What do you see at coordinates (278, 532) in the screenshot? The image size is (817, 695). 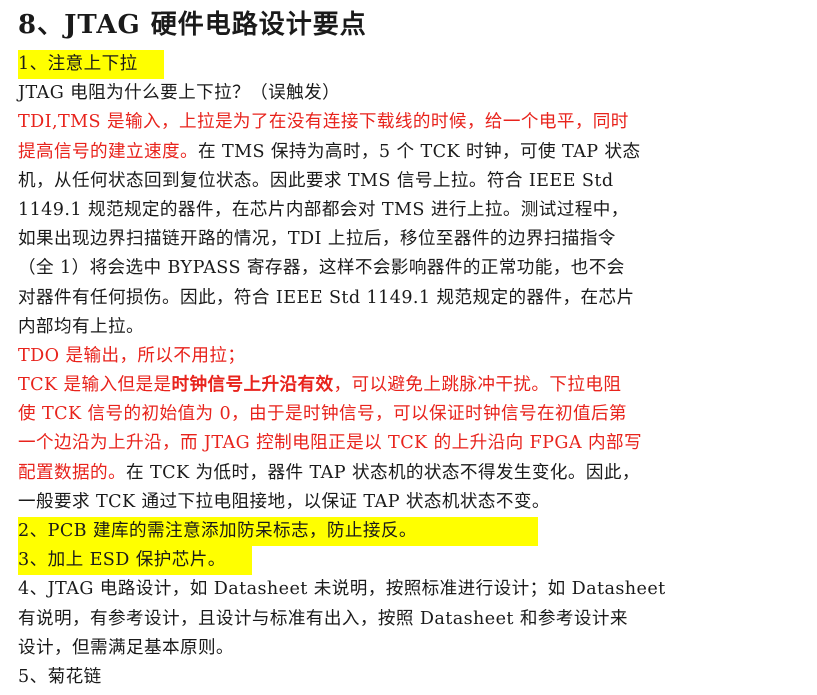 I see `highlight: 2、PCB 建库的需注意添加防呆标志，防止接反。` at bounding box center [278, 532].